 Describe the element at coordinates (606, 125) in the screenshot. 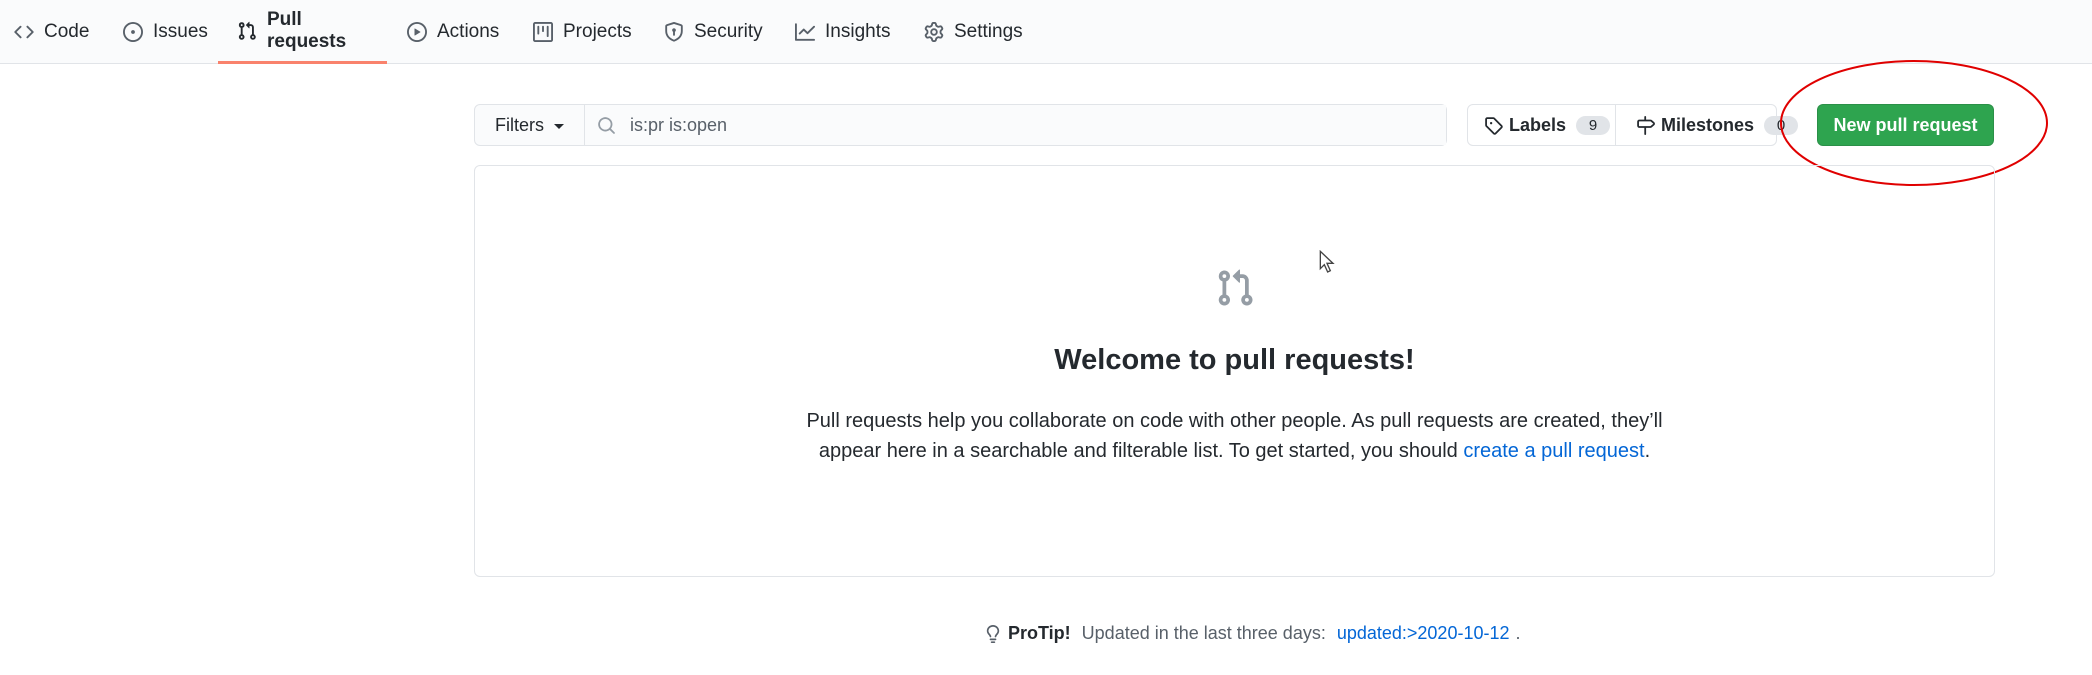

I see `search-icon` at that location.